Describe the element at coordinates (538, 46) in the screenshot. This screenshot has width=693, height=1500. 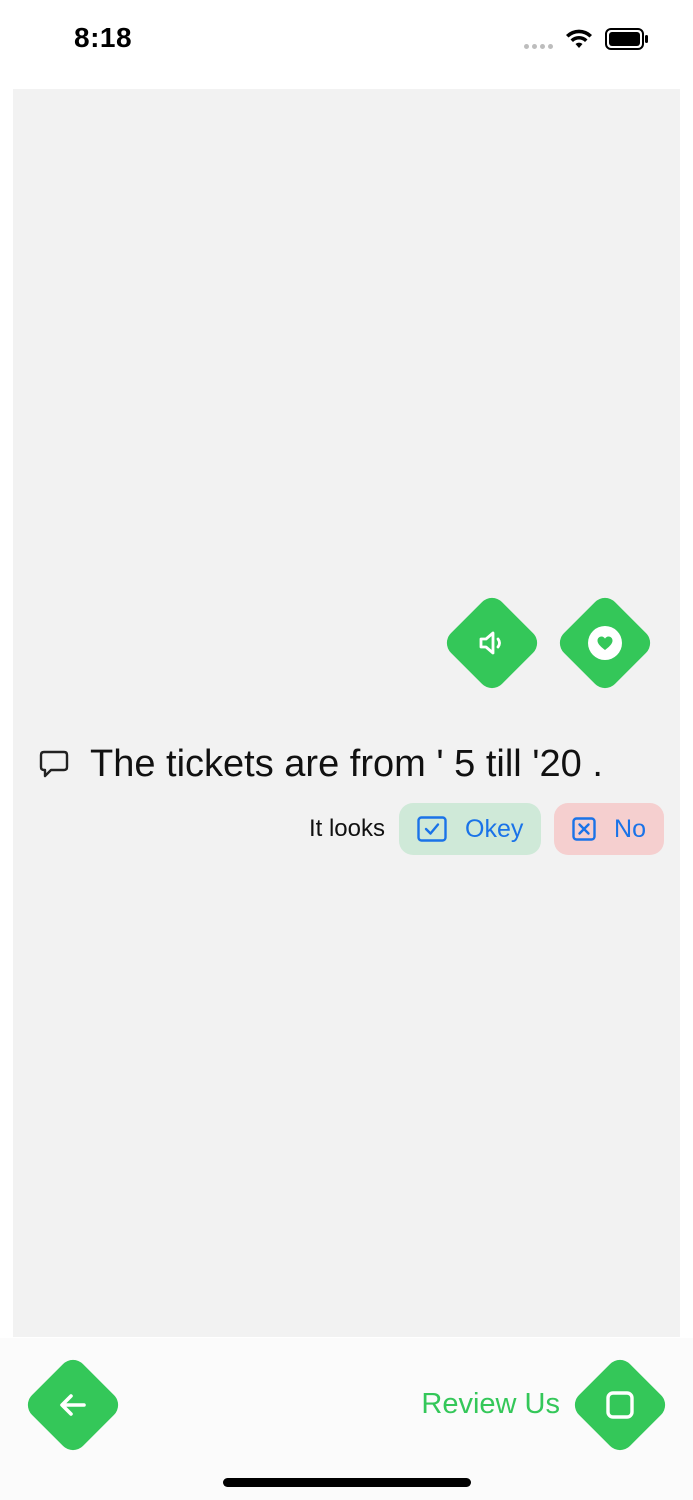
I see `cellular-signal-icon` at that location.